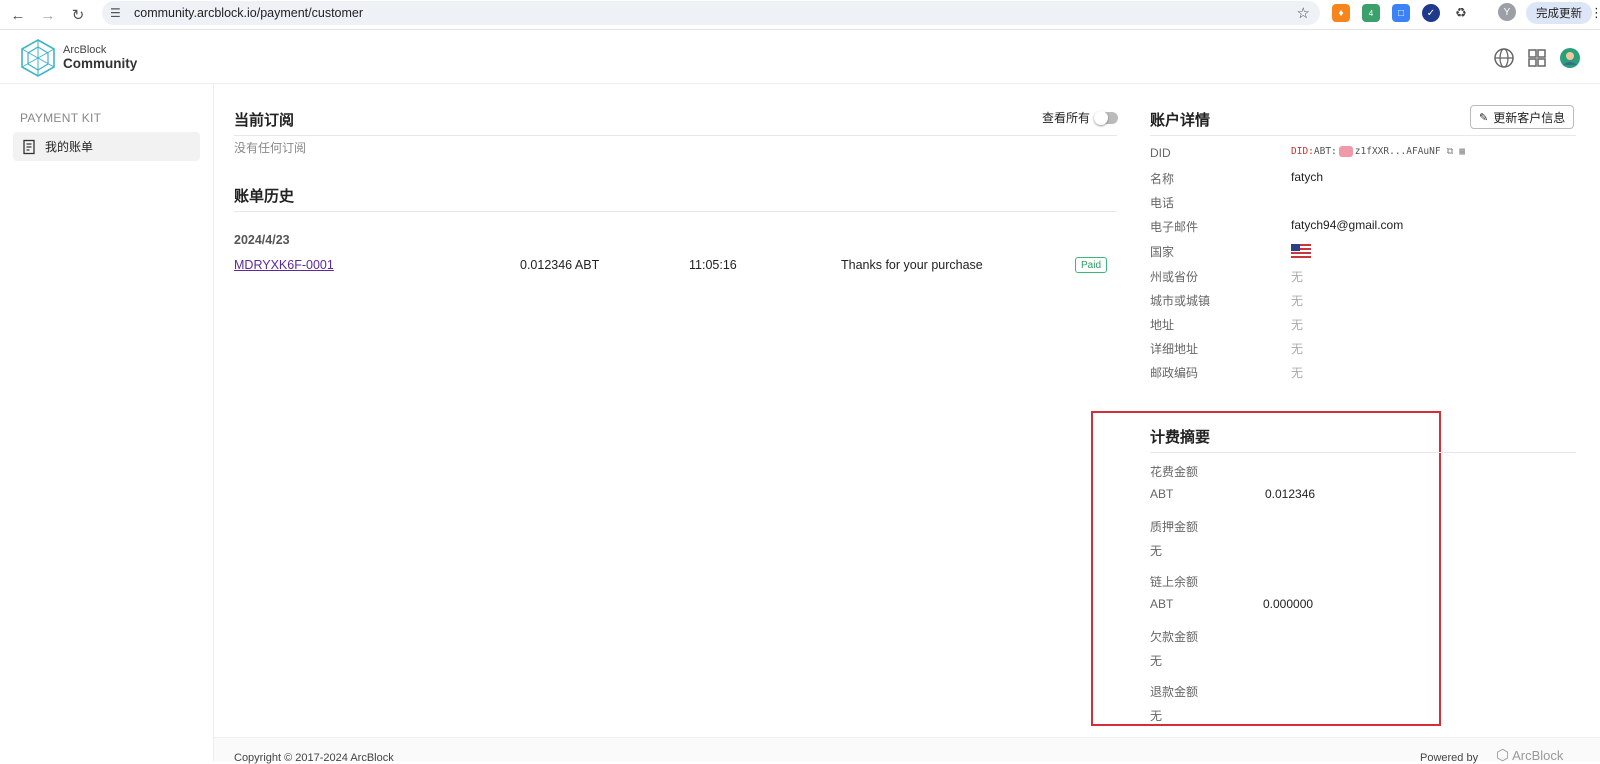  What do you see at coordinates (1504, 58) in the screenshot?
I see `language-globe-icon` at bounding box center [1504, 58].